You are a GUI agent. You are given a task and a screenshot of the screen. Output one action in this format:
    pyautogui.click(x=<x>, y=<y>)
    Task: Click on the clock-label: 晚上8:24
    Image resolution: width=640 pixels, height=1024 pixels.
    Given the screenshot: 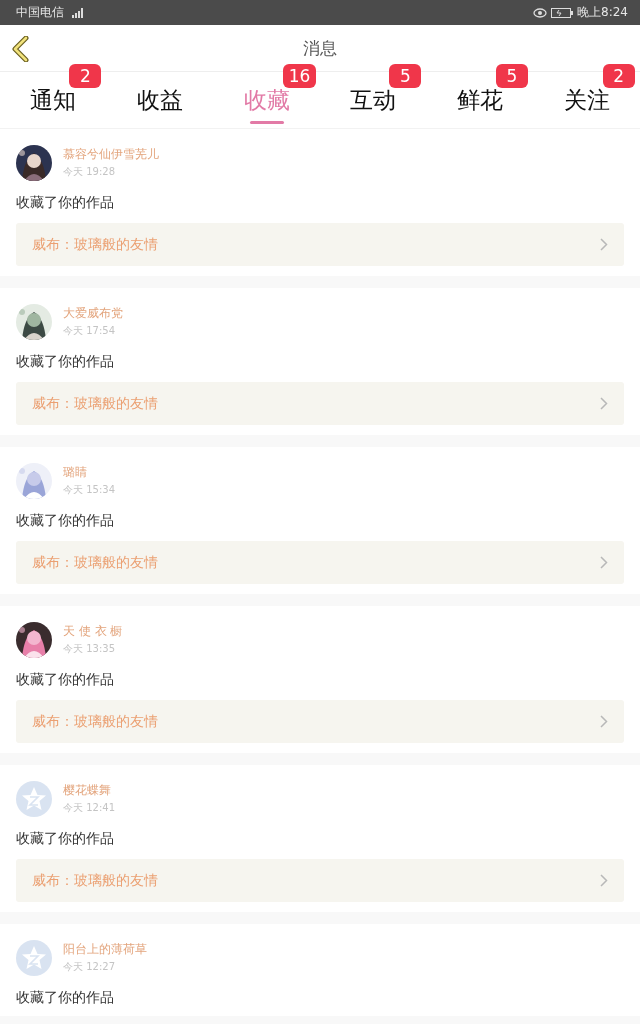 What is the action you would take?
    pyautogui.click(x=602, y=12)
    